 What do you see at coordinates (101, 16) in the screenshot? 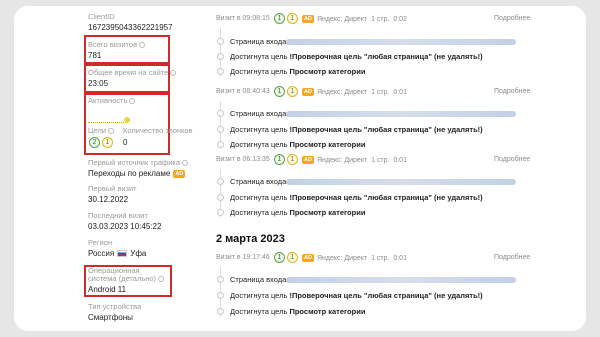
I see `client-id-label: ClientID` at bounding box center [101, 16].